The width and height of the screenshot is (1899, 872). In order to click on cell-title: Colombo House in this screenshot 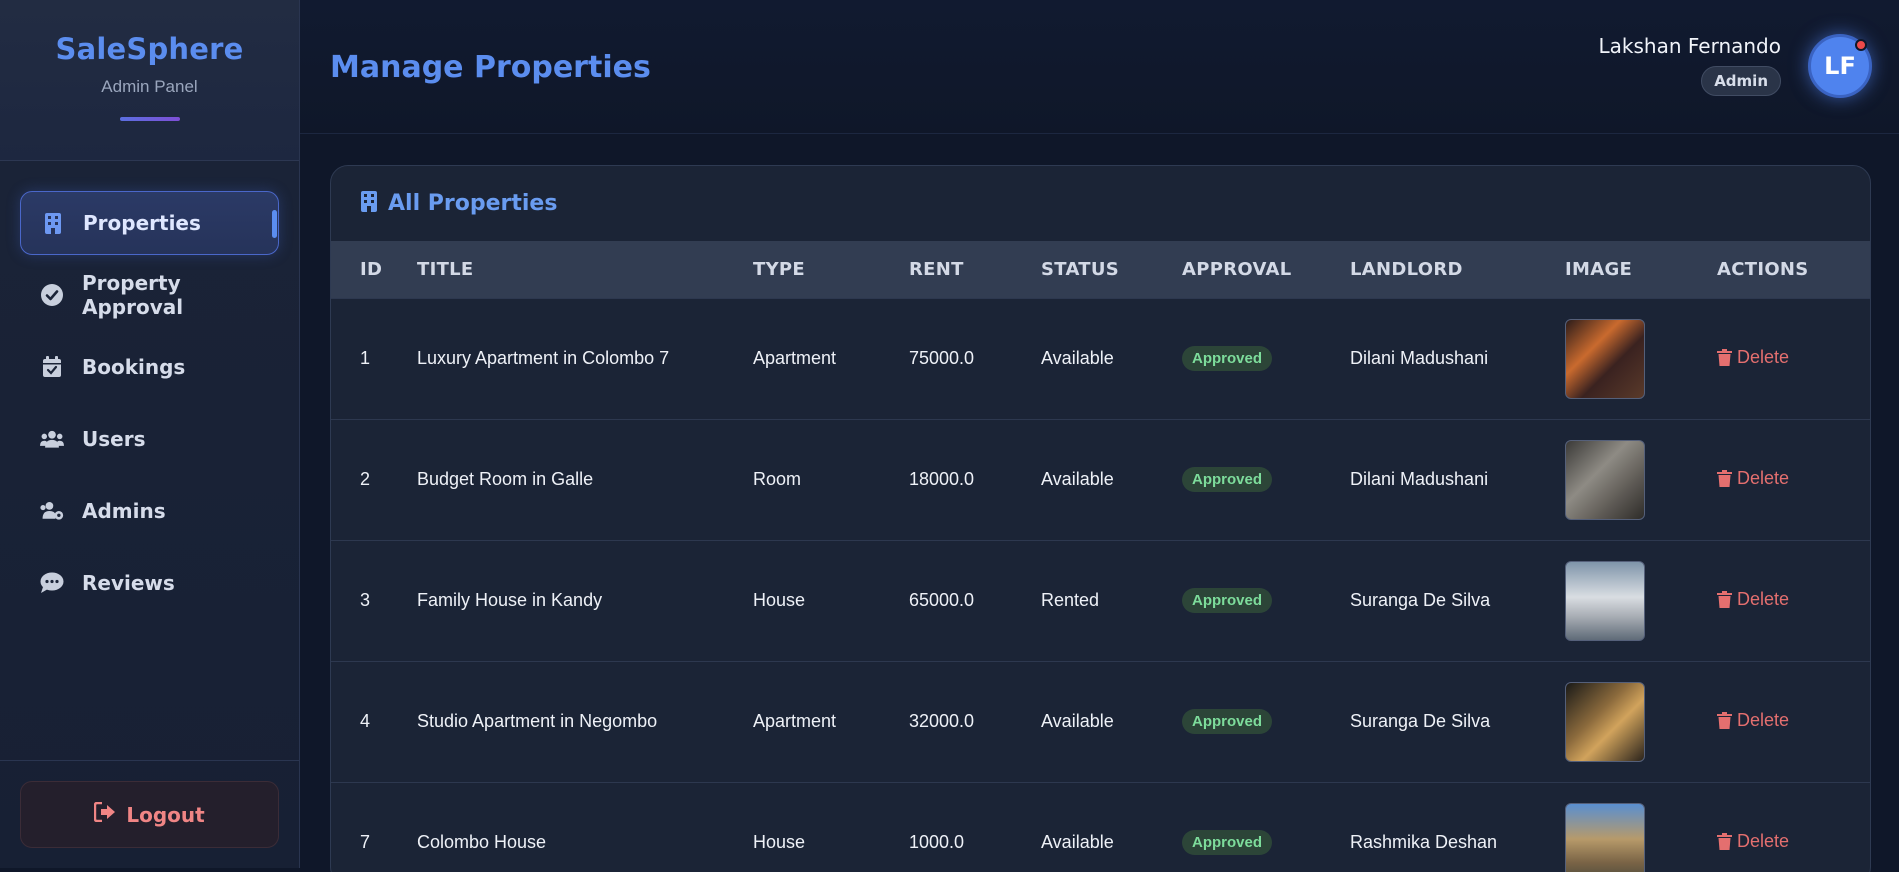, I will do `click(585, 826)`.